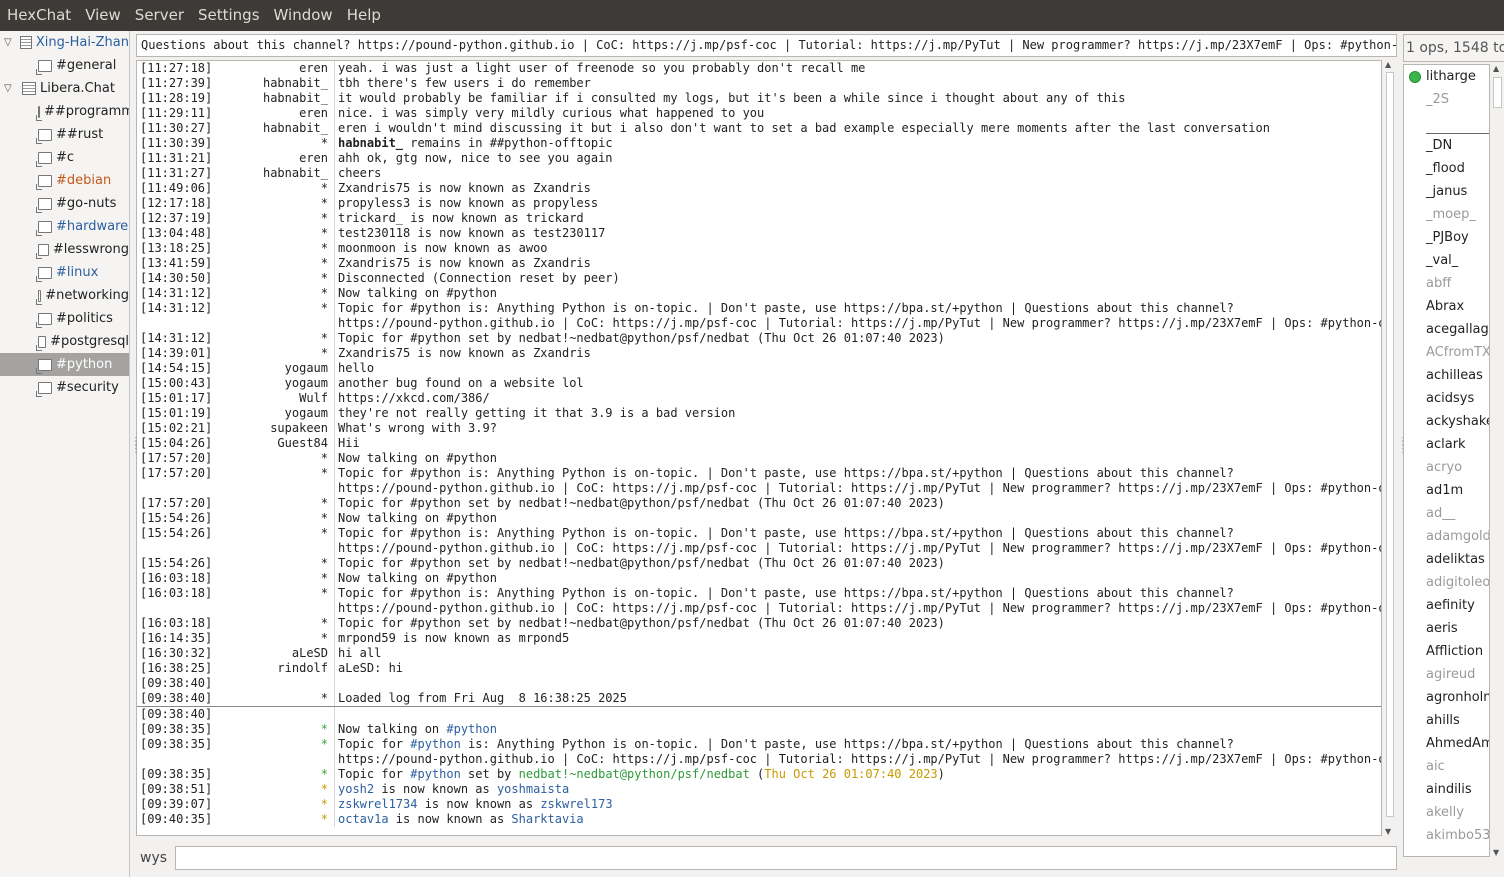 This screenshot has height=877, width=1504. Describe the element at coordinates (1446, 283) in the screenshot. I see `user-entry: abff` at that location.